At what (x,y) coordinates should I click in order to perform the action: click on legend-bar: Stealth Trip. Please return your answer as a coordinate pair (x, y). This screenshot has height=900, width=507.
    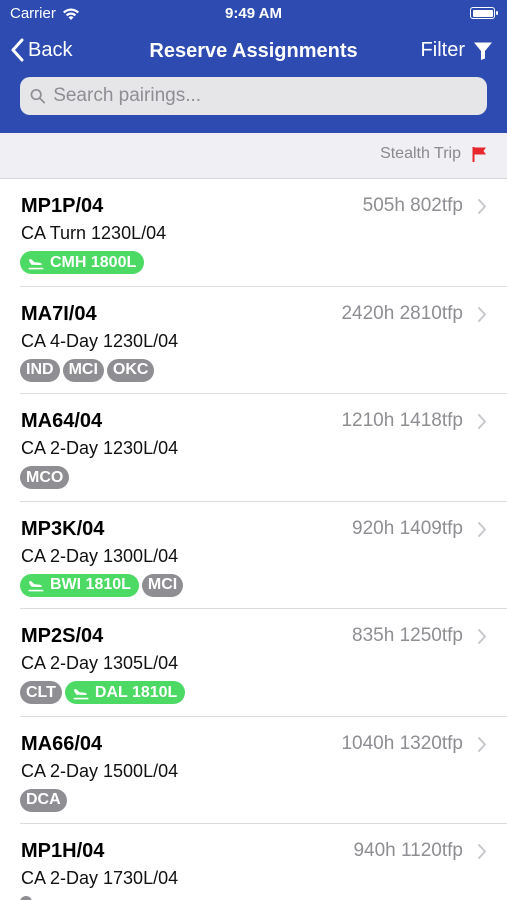
    Looking at the image, I should click on (253, 156).